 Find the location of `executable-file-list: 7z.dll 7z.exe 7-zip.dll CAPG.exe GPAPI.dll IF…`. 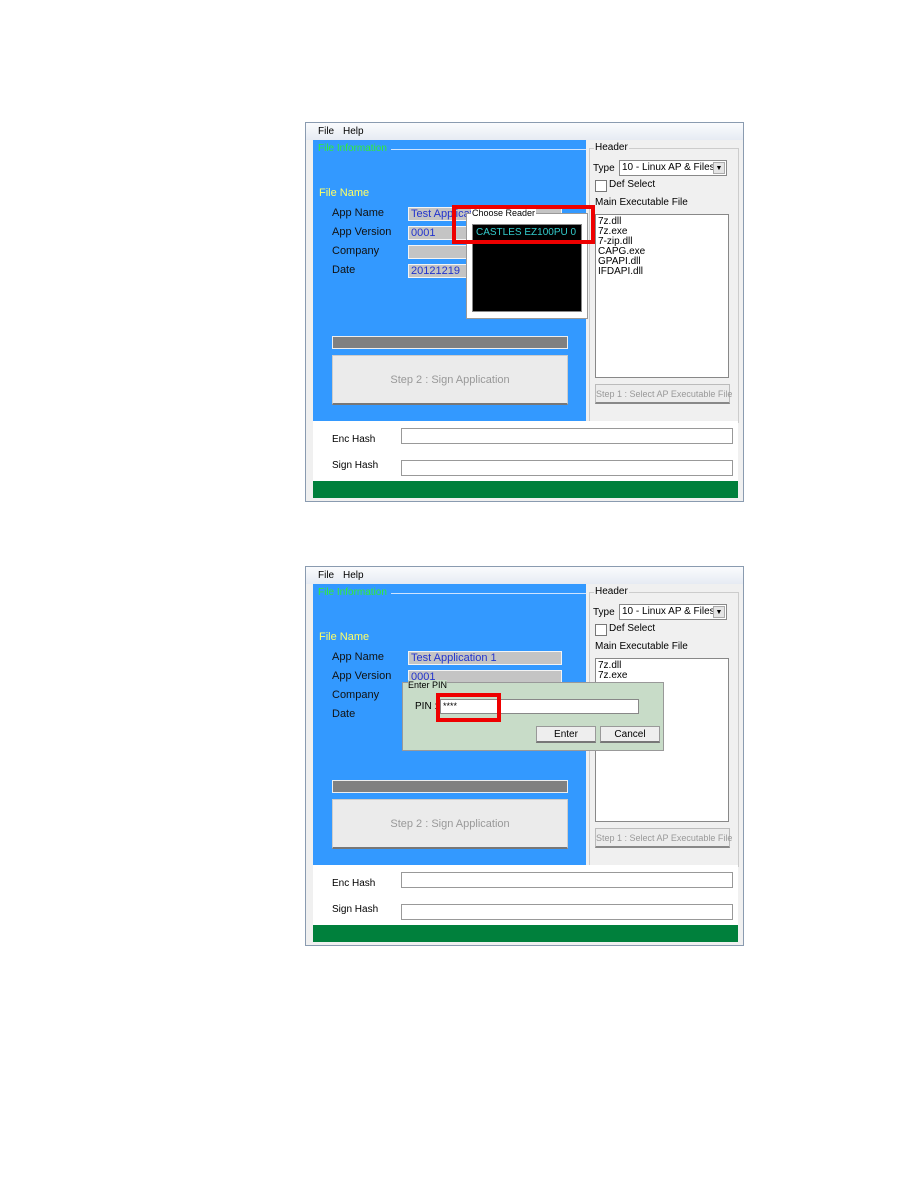

executable-file-list: 7z.dll 7z.exe 7-zip.dll CAPG.exe GPAPI.dll IF… is located at coordinates (662, 296).